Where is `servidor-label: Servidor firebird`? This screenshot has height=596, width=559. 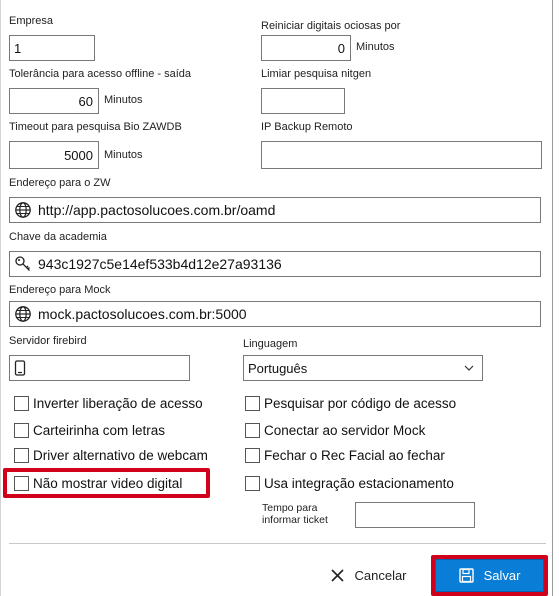
servidor-label: Servidor firebird is located at coordinates (48, 341).